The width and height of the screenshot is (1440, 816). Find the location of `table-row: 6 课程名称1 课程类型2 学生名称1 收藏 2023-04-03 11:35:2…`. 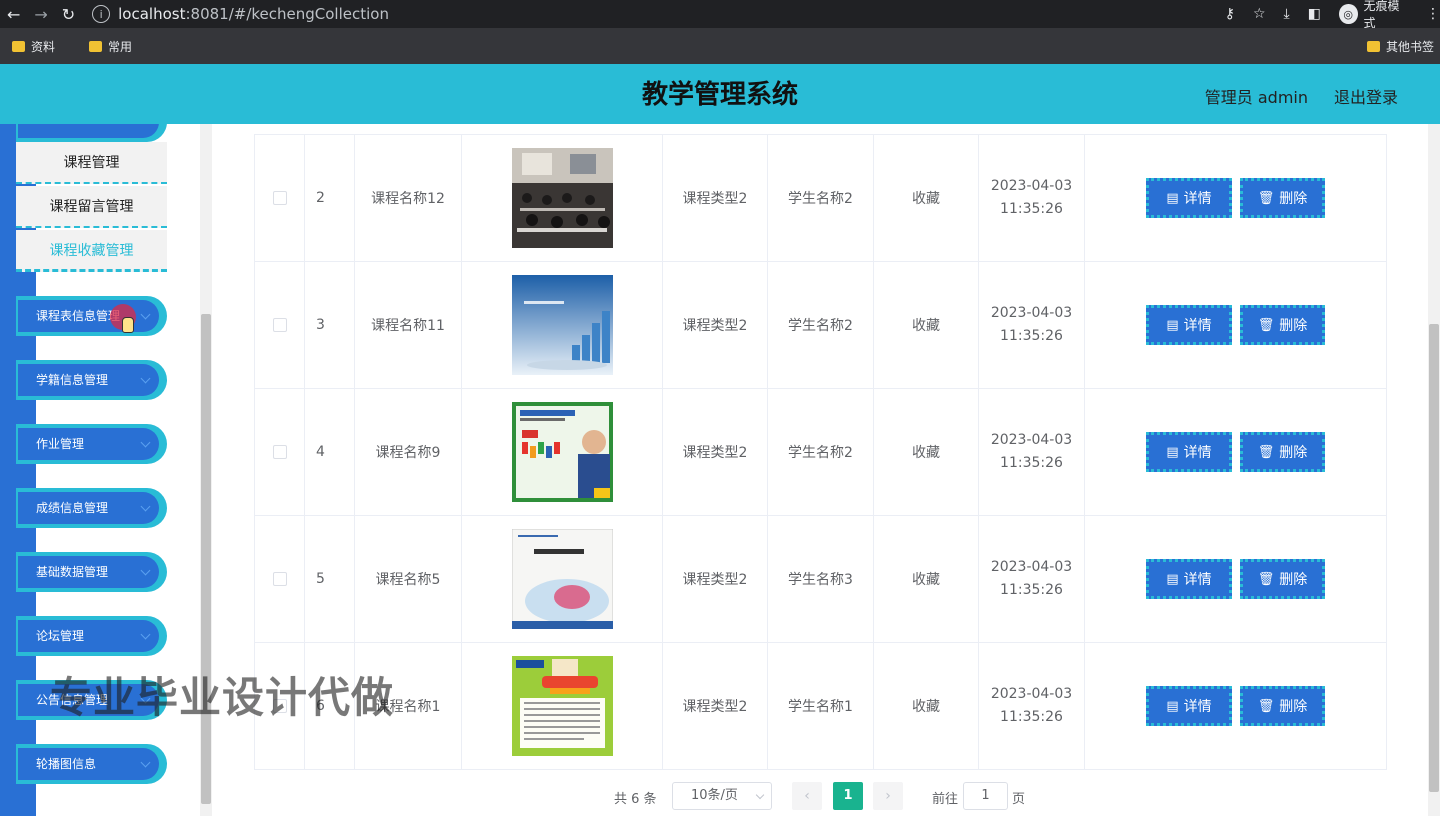

table-row: 6 课程名称1 课程类型2 学生名称1 收藏 2023-04-03 11:35:2… is located at coordinates (820, 706).